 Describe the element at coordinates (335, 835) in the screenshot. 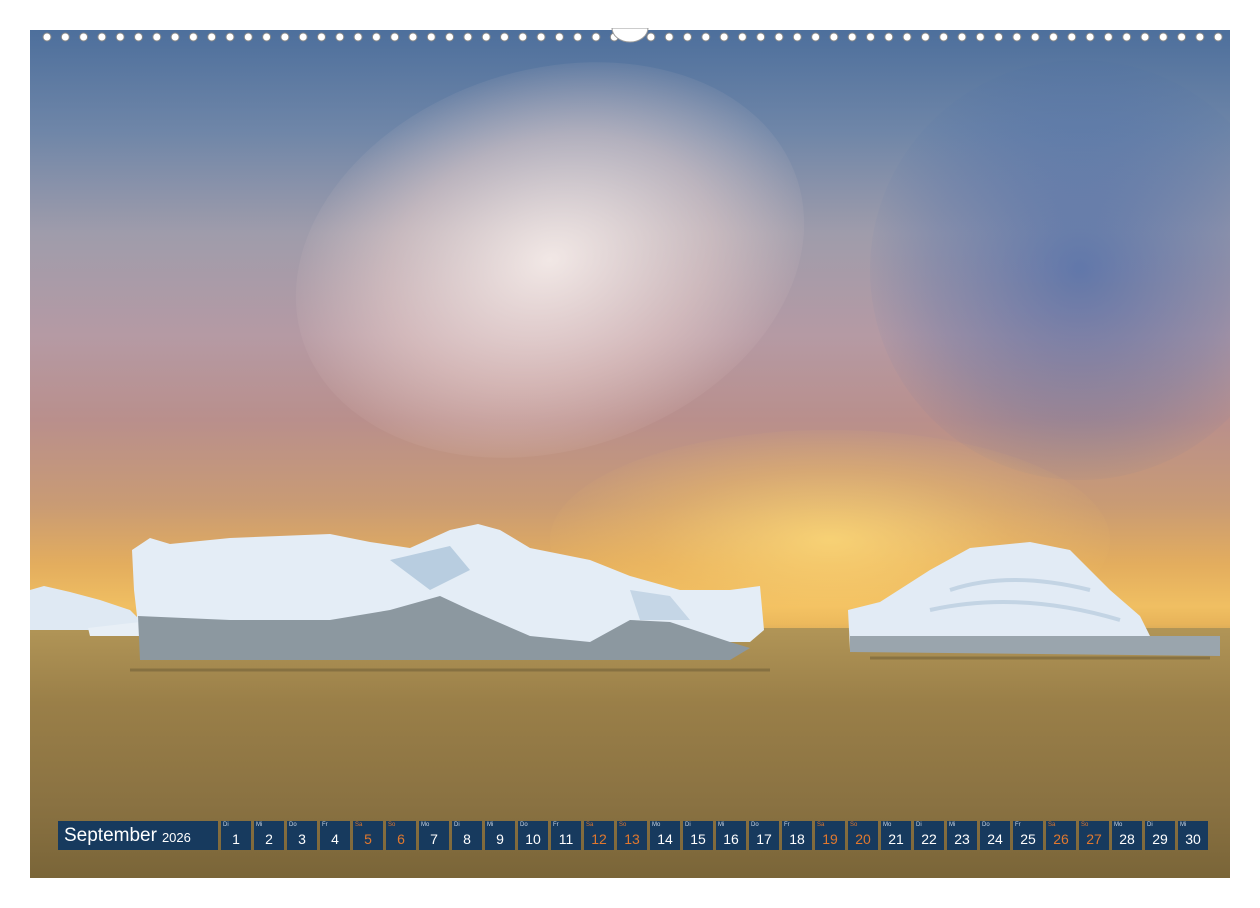

I see `calendar-day: Fr 4` at that location.